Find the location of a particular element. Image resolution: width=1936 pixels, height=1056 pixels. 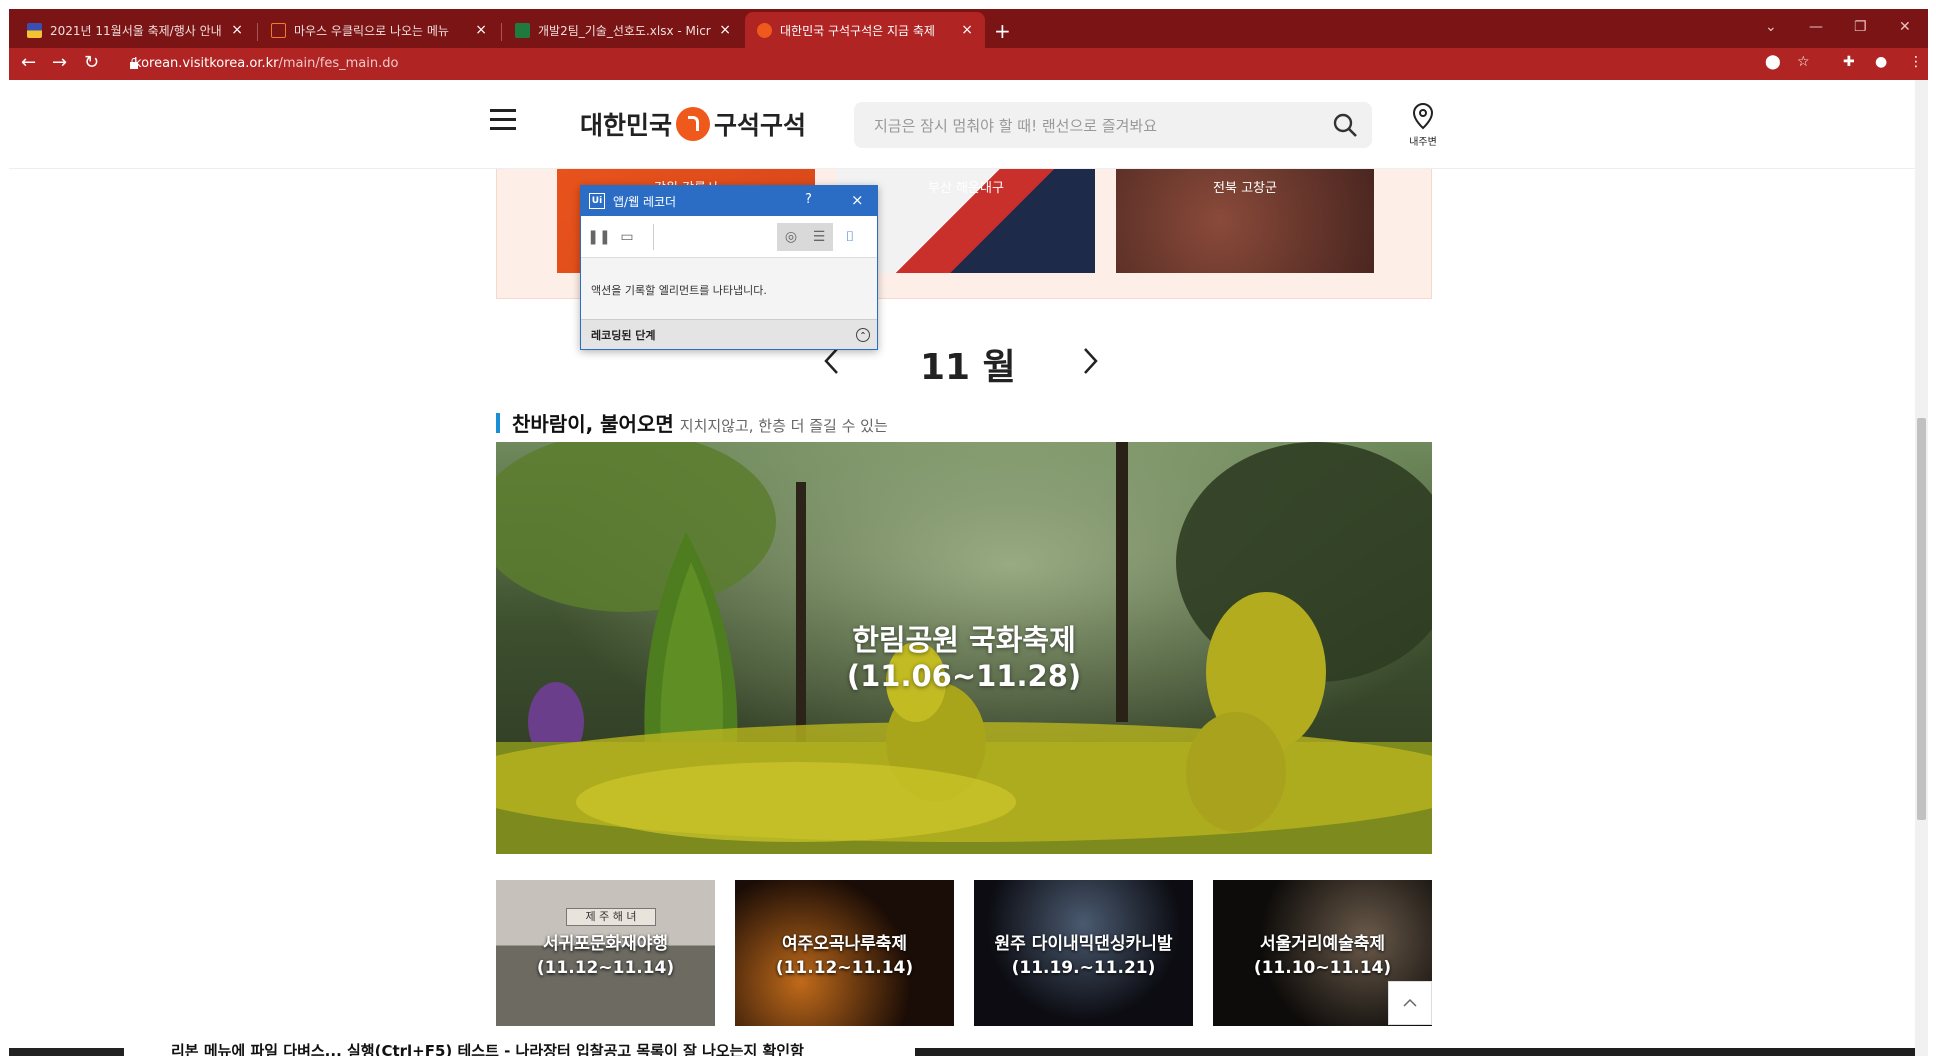

recorder-toolbar: ❚❚ ▭ ◎ ☰ ⌷ is located at coordinates (729, 237).